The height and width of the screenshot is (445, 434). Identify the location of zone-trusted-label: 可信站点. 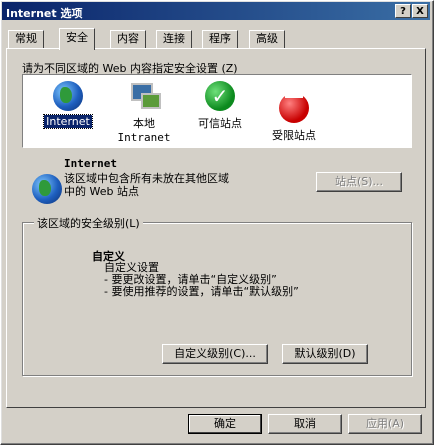
(220, 123).